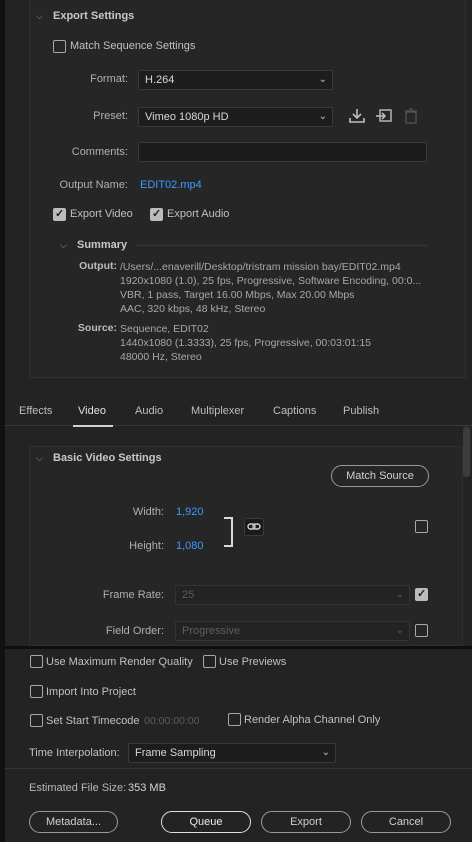  I want to click on collapse-chevron-icon: ⌵, so click(39, 16).